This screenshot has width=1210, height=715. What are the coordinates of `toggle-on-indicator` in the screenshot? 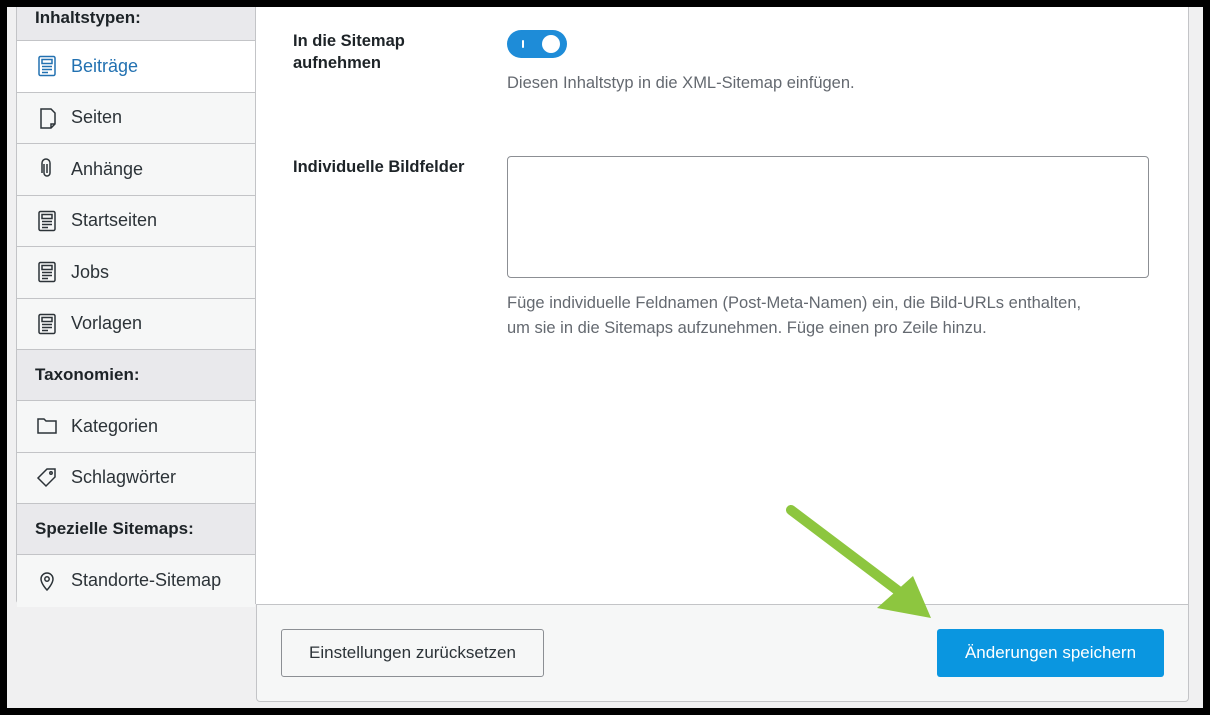 It's located at (523, 44).